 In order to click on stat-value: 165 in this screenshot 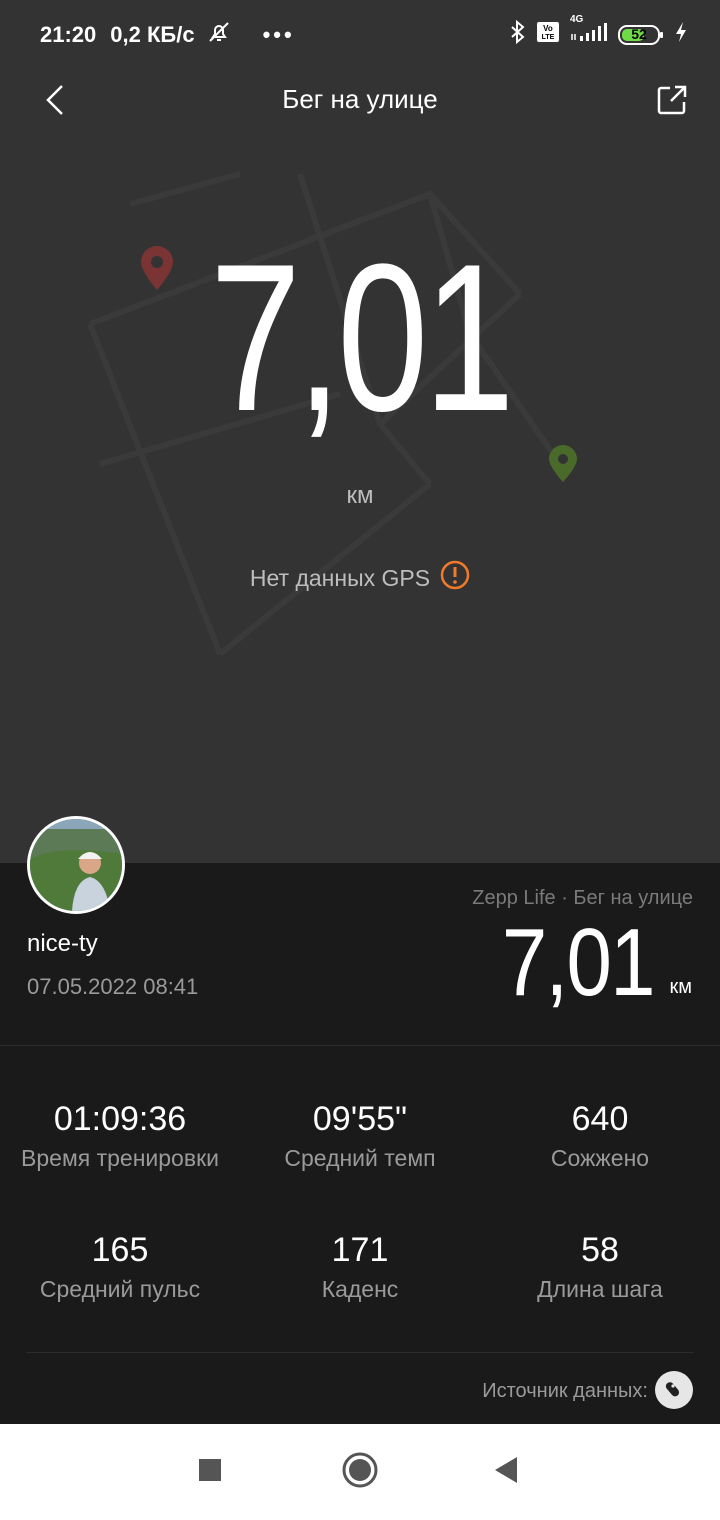, I will do `click(120, 1250)`.